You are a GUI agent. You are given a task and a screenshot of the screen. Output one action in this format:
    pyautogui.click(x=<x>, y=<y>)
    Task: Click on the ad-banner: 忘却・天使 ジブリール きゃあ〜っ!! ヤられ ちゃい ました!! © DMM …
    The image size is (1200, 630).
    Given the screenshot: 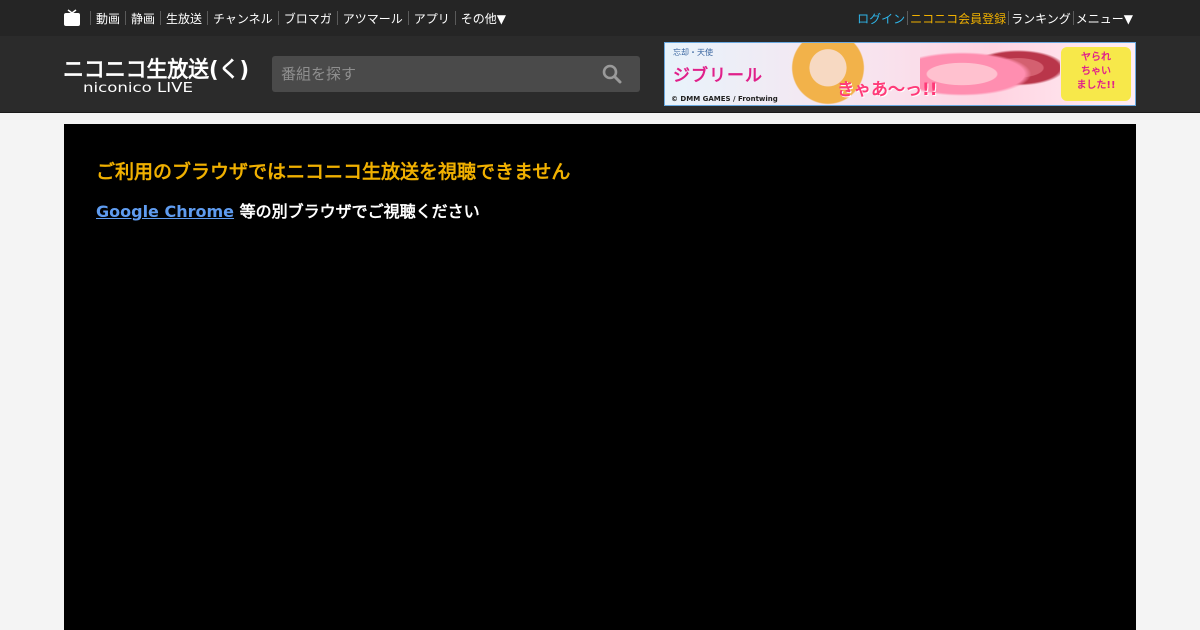 What is the action you would take?
    pyautogui.click(x=900, y=74)
    